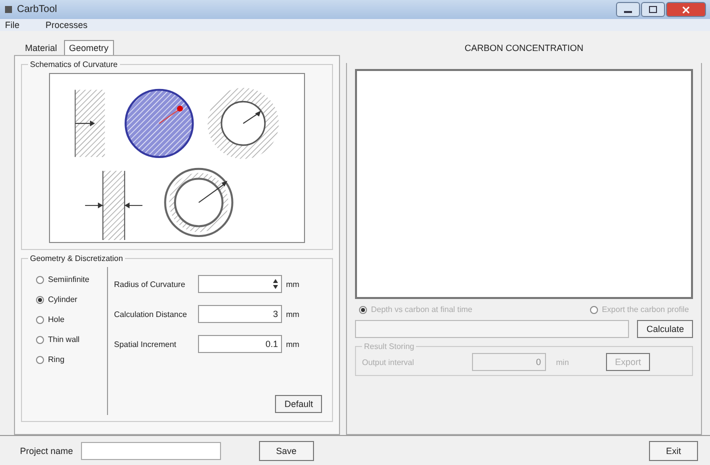 This screenshot has height=465, width=710. I want to click on tab: Material, so click(41, 47).